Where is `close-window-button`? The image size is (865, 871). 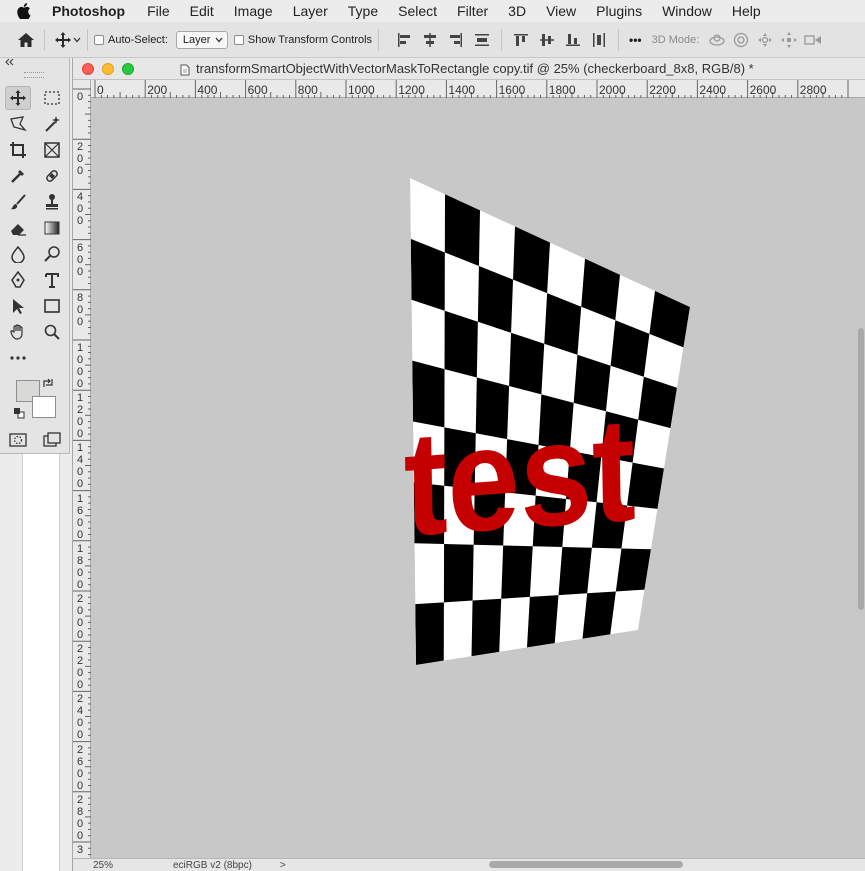
close-window-button is located at coordinates (88, 68).